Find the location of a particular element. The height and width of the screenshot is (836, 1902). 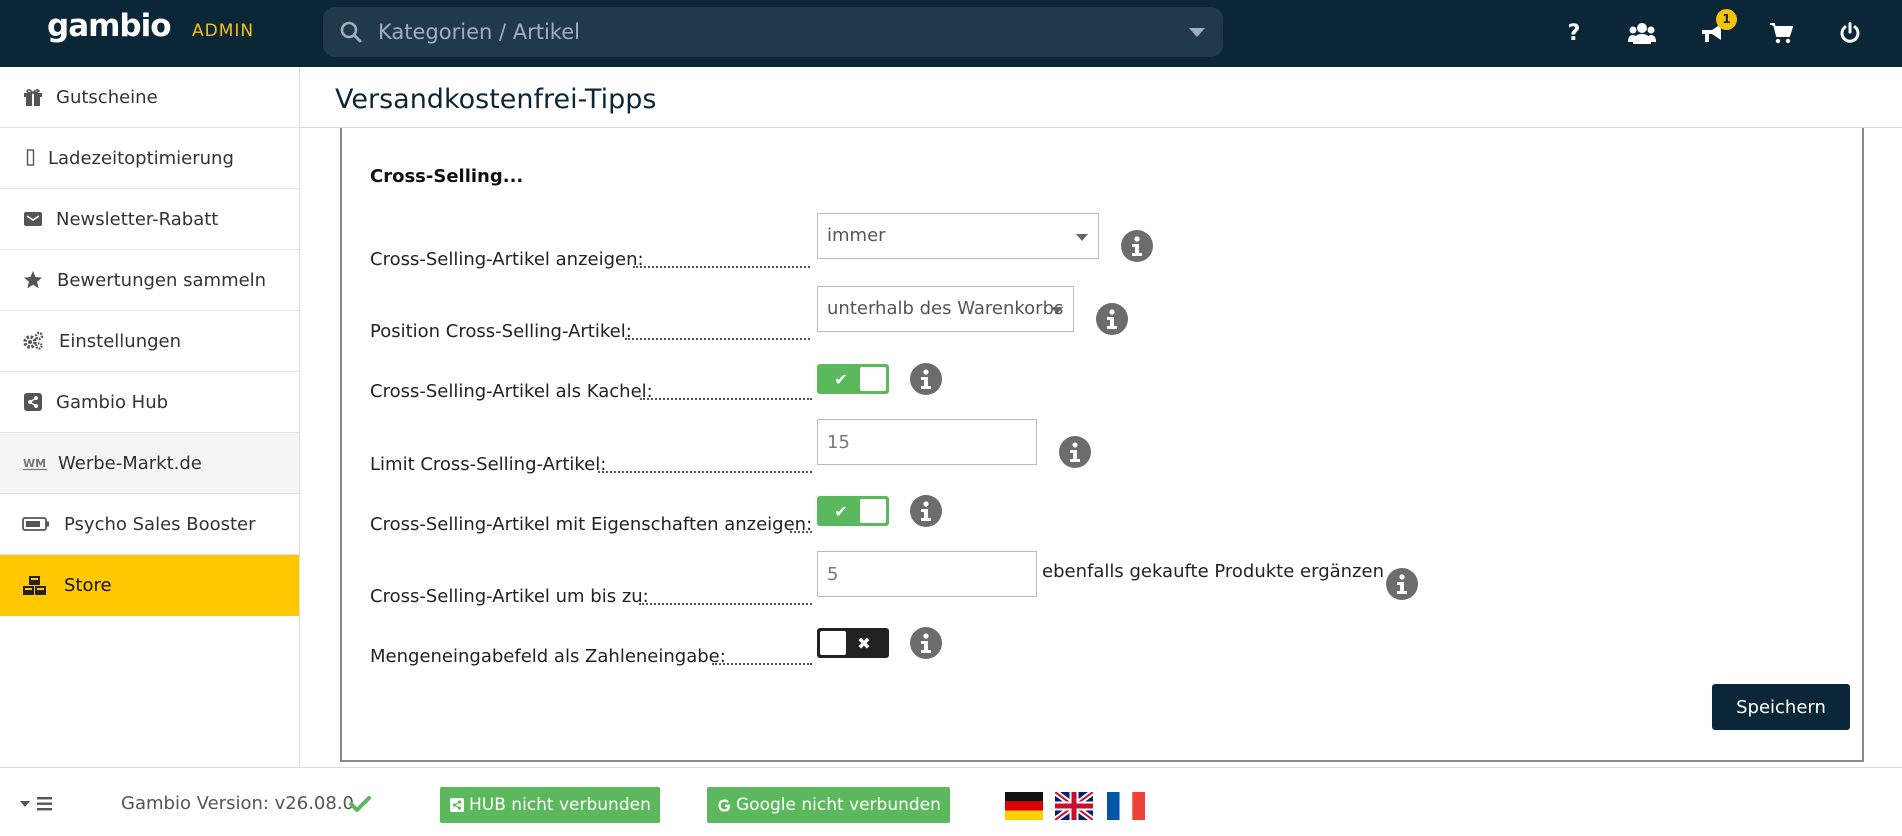

sidebar-item-ladezeitoptimierung: Ladezeitoptimierung is located at coordinates (149, 158).